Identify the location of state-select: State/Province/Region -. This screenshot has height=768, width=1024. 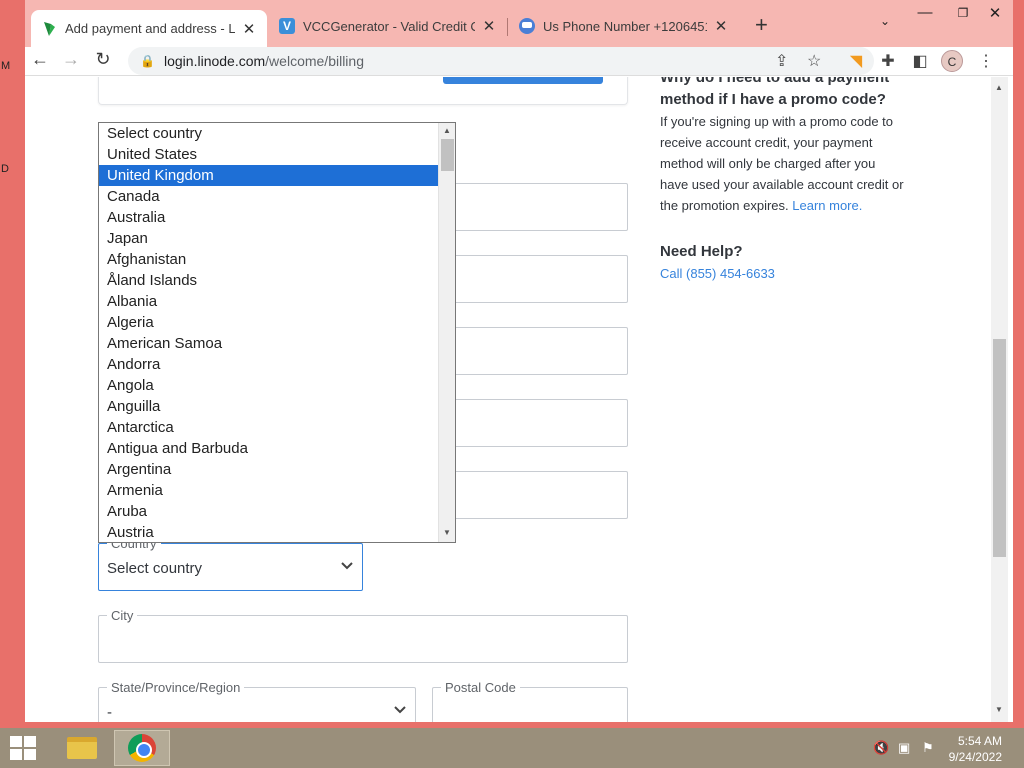
(257, 701).